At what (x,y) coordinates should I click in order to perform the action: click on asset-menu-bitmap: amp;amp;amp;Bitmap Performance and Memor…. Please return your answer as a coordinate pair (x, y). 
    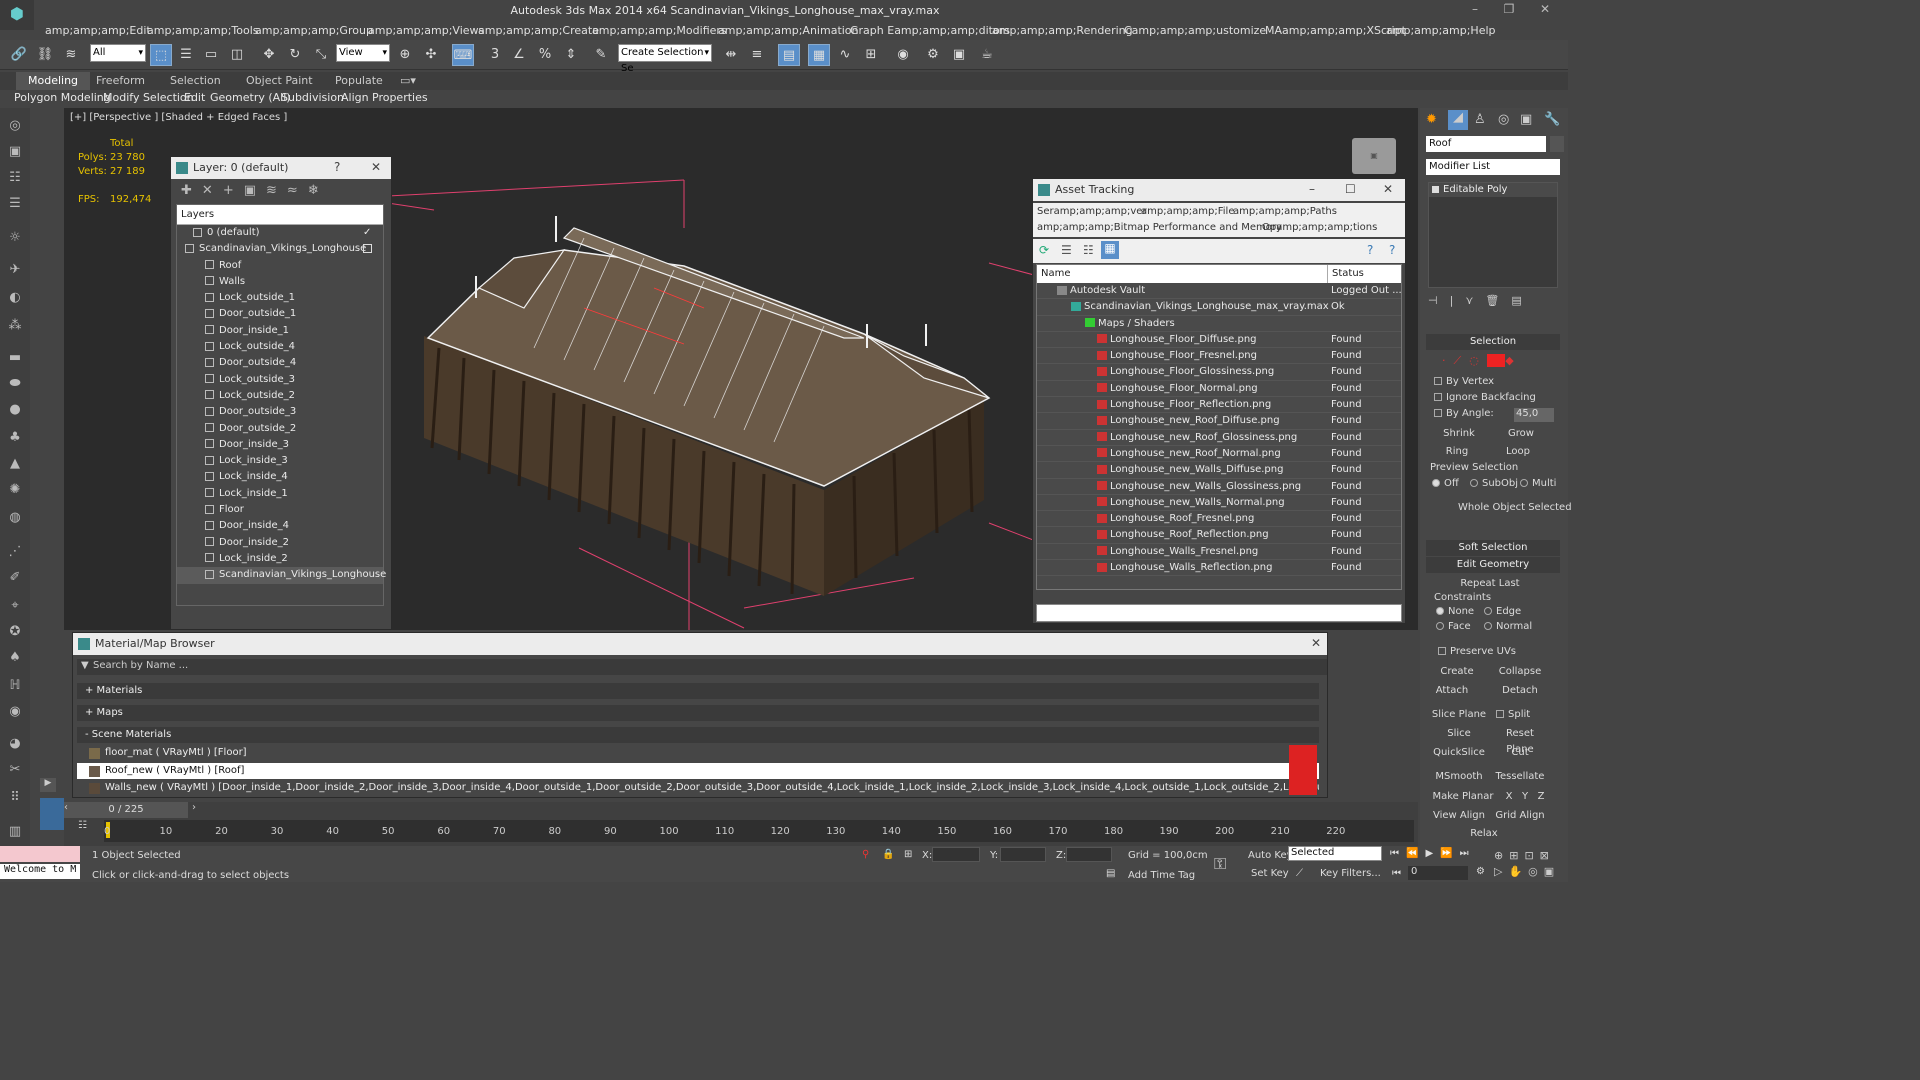
    Looking at the image, I should click on (1159, 227).